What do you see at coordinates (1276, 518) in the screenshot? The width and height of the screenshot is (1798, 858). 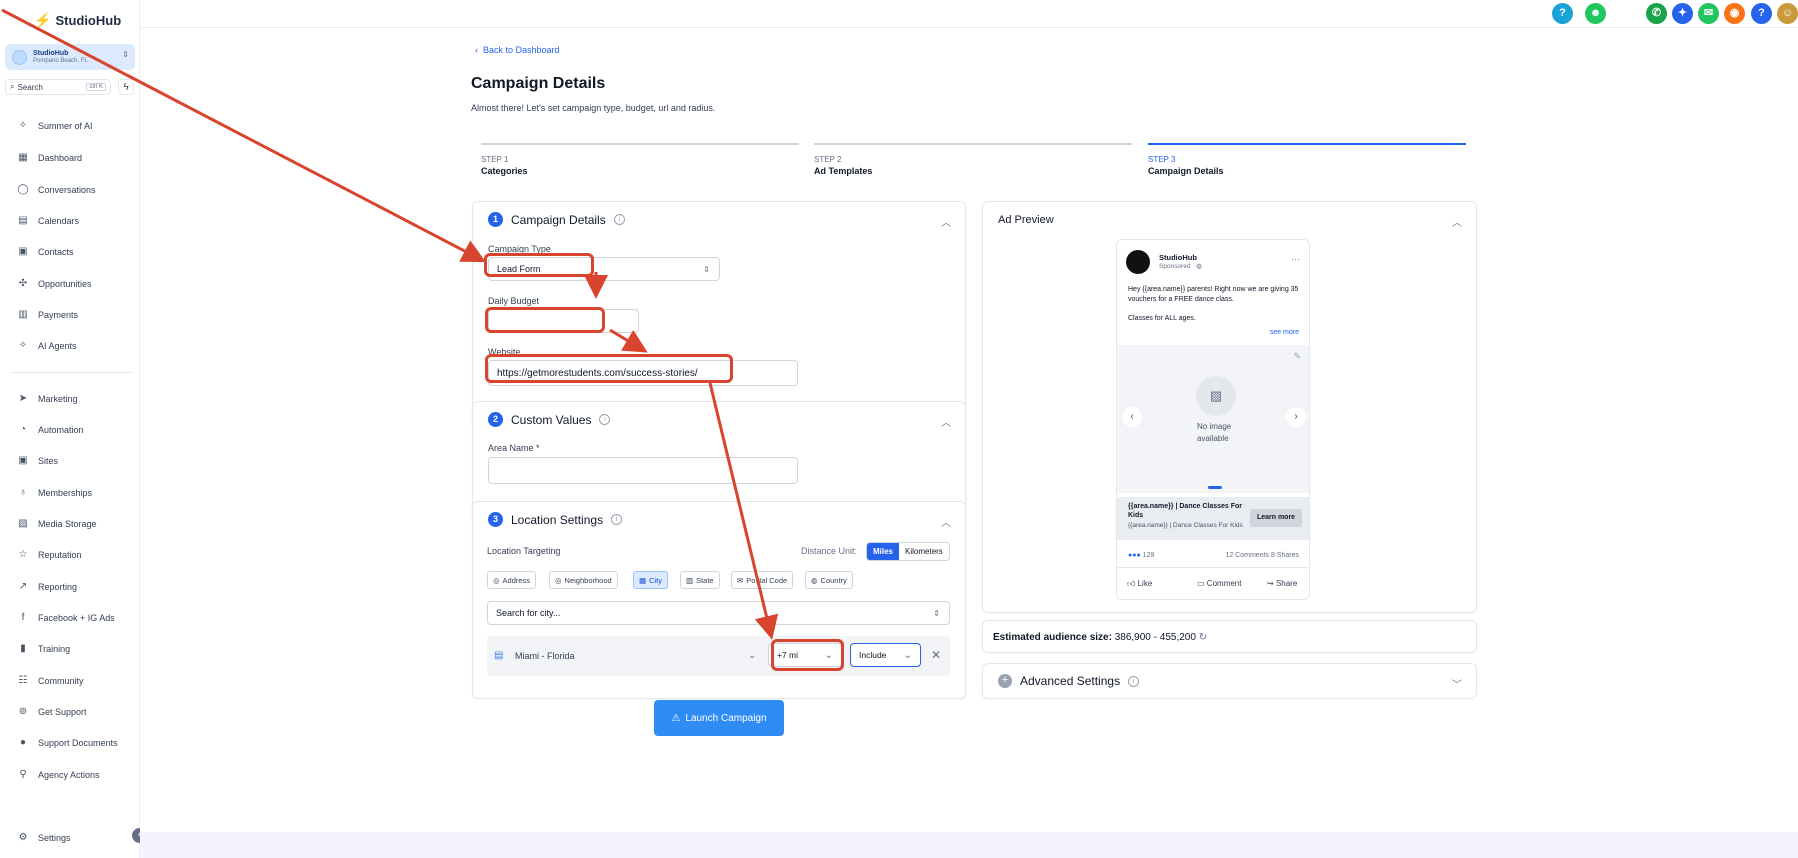 I see `learn-more-button: Learn more` at bounding box center [1276, 518].